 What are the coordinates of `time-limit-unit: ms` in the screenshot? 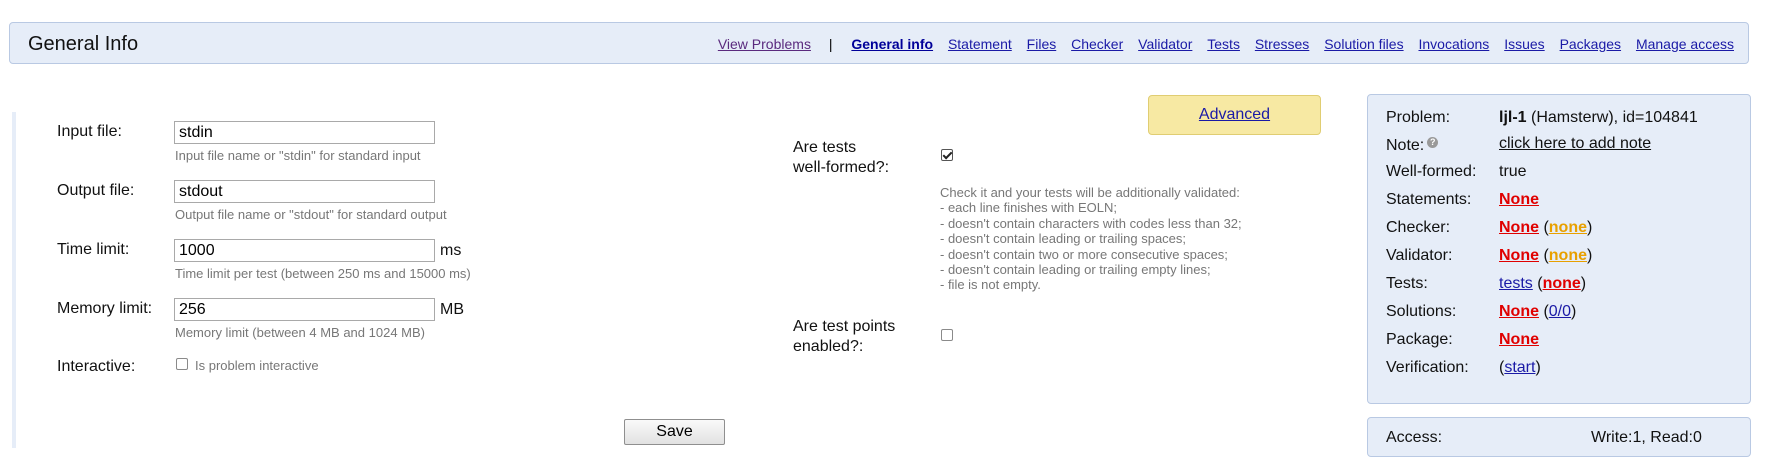 It's located at (451, 250).